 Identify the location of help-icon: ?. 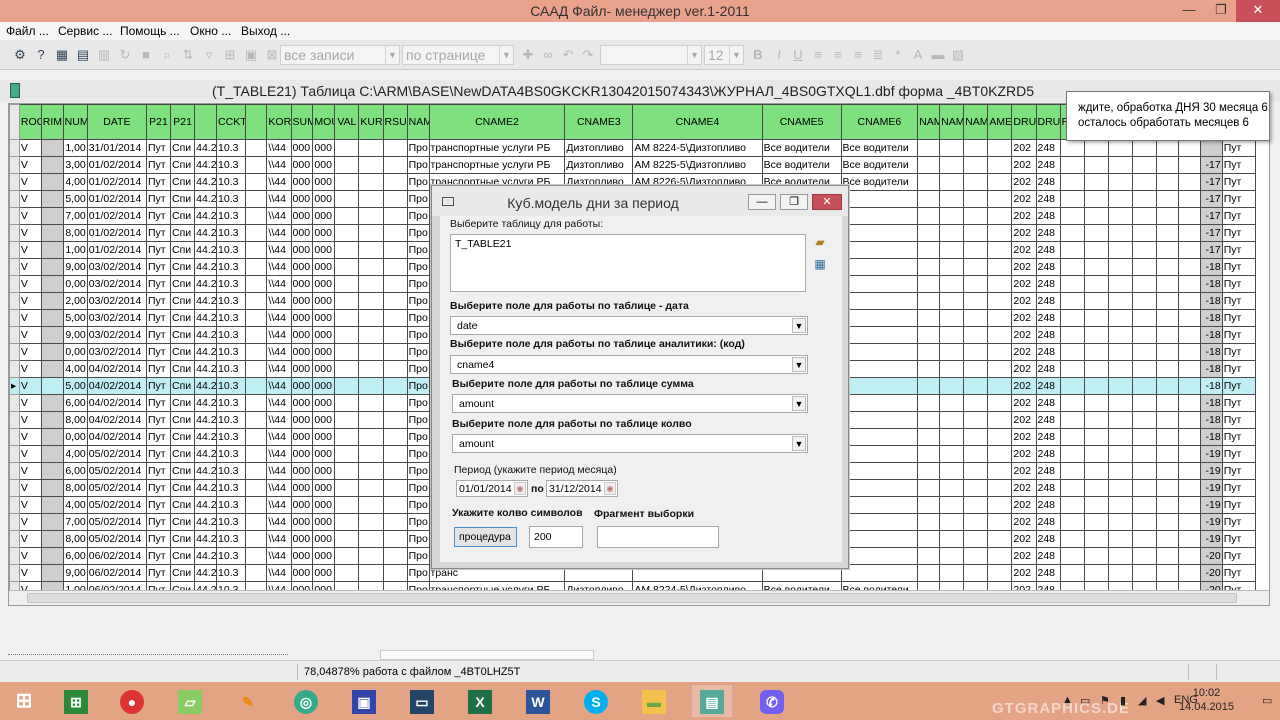
(41, 55).